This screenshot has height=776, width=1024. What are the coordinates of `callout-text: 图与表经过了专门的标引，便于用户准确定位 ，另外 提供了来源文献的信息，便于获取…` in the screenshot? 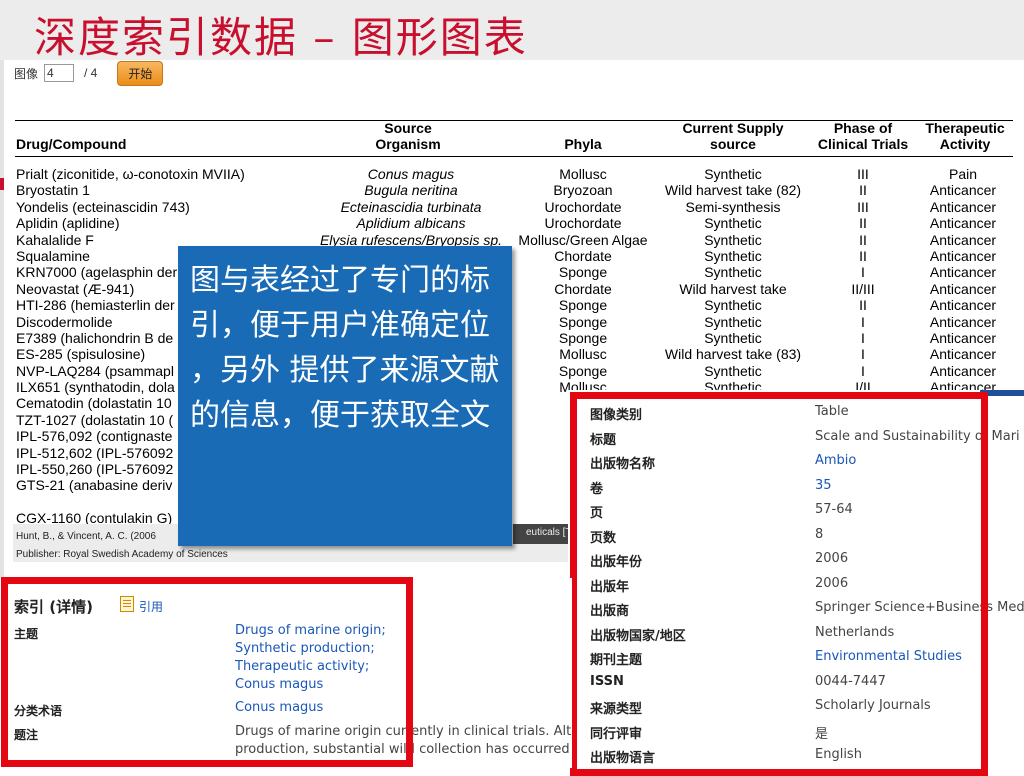 It's located at (345, 348).